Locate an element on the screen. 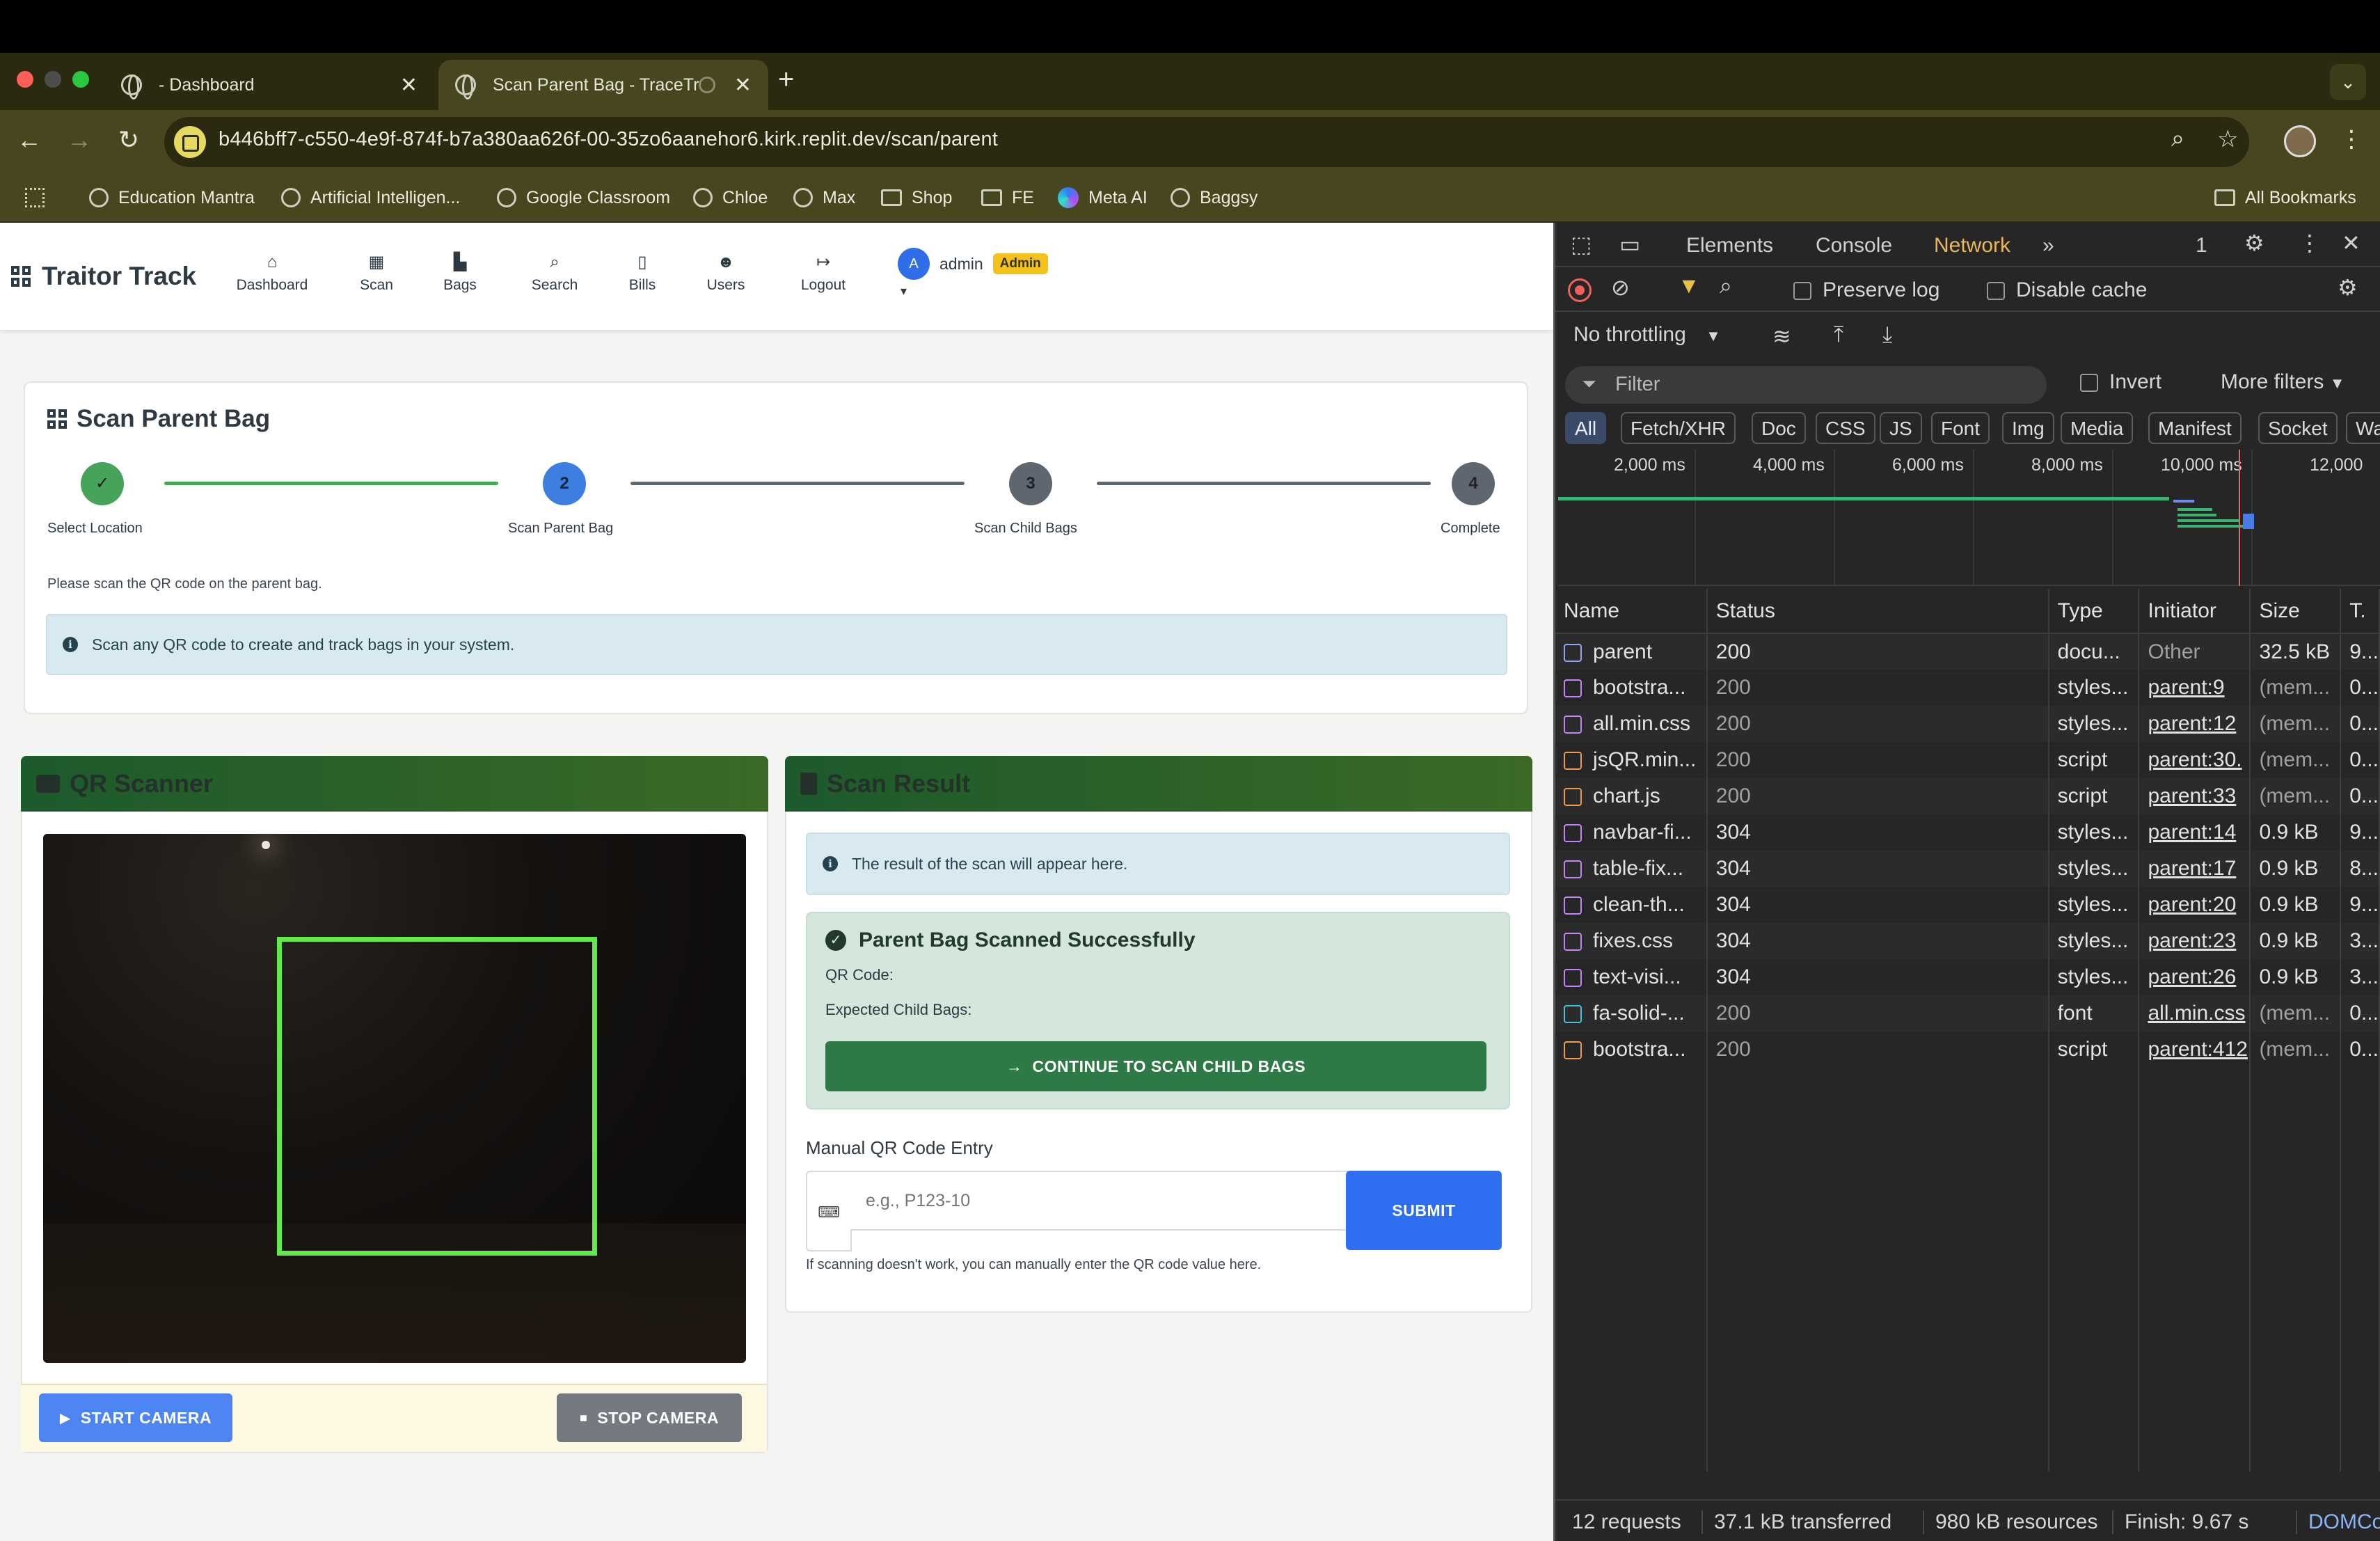 The width and height of the screenshot is (2380, 1541). inspect-element-icon: ⬚ is located at coordinates (1581, 244).